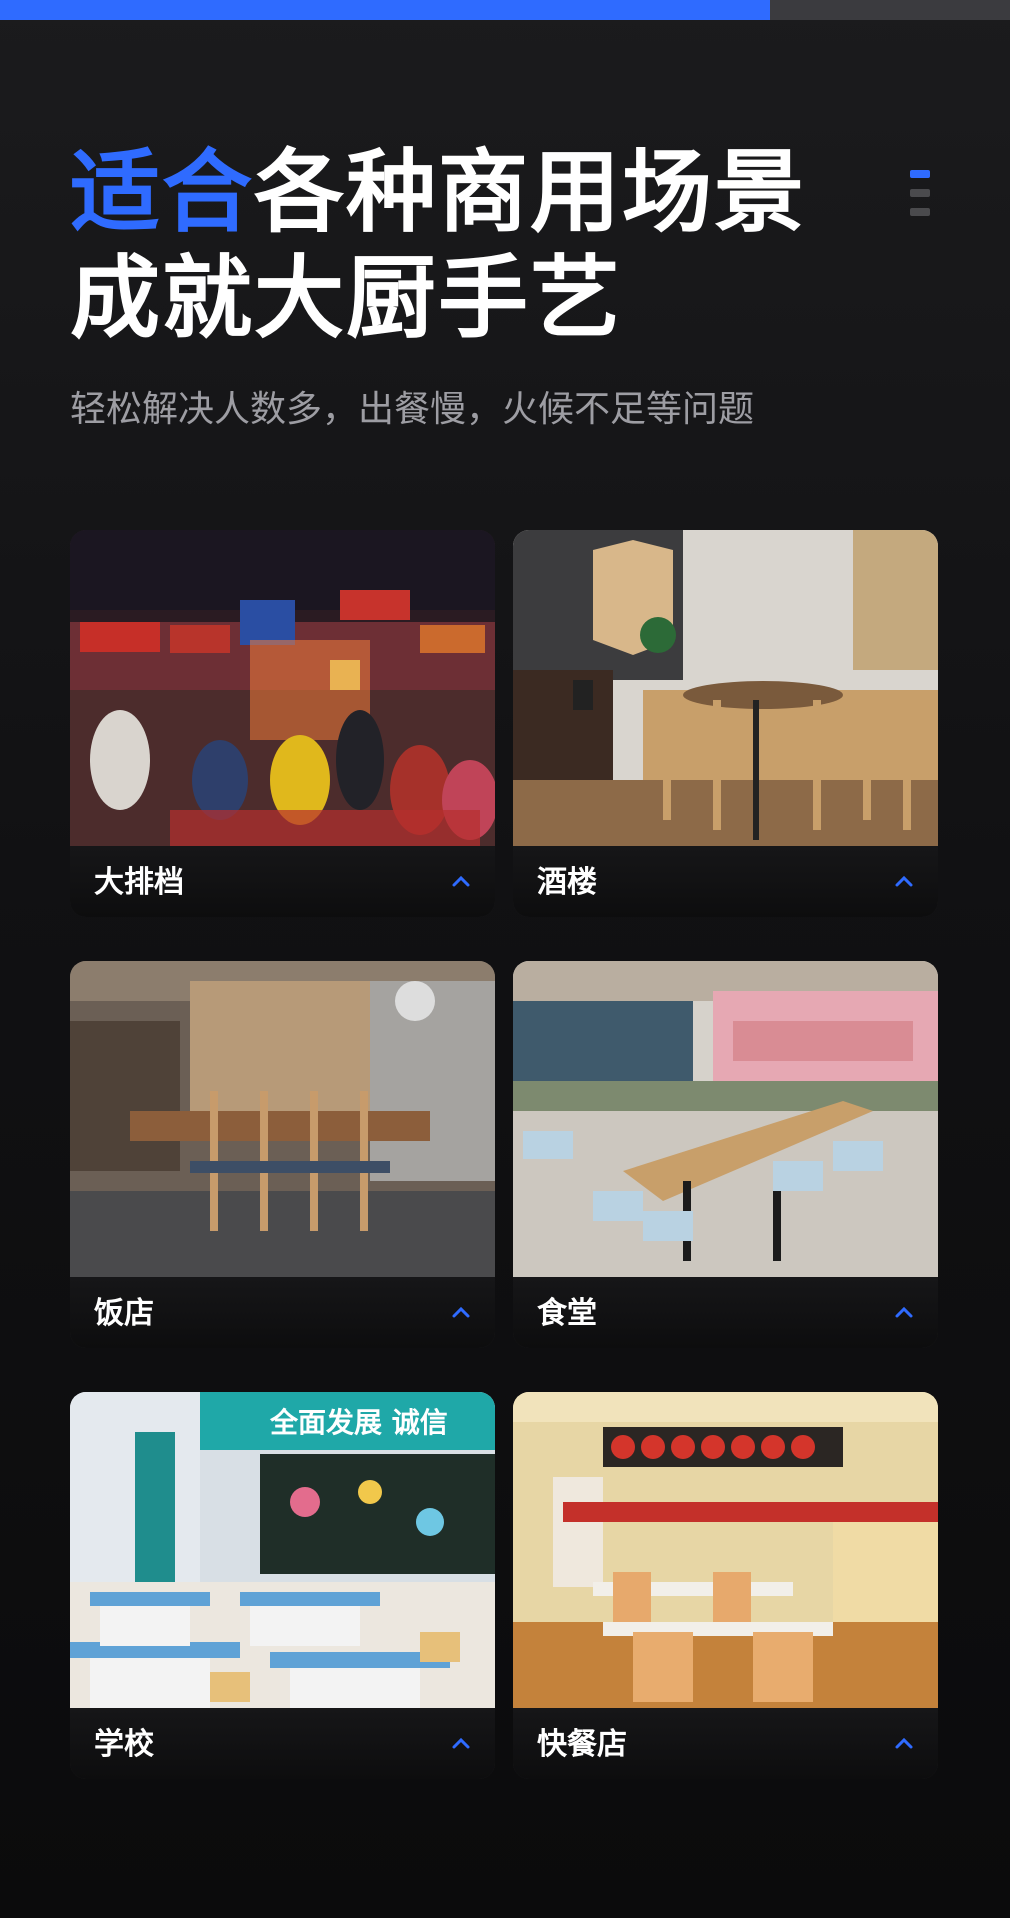 Image resolution: width=1010 pixels, height=1918 pixels. I want to click on scene-label-jiulou: 酒楼, so click(567, 882).